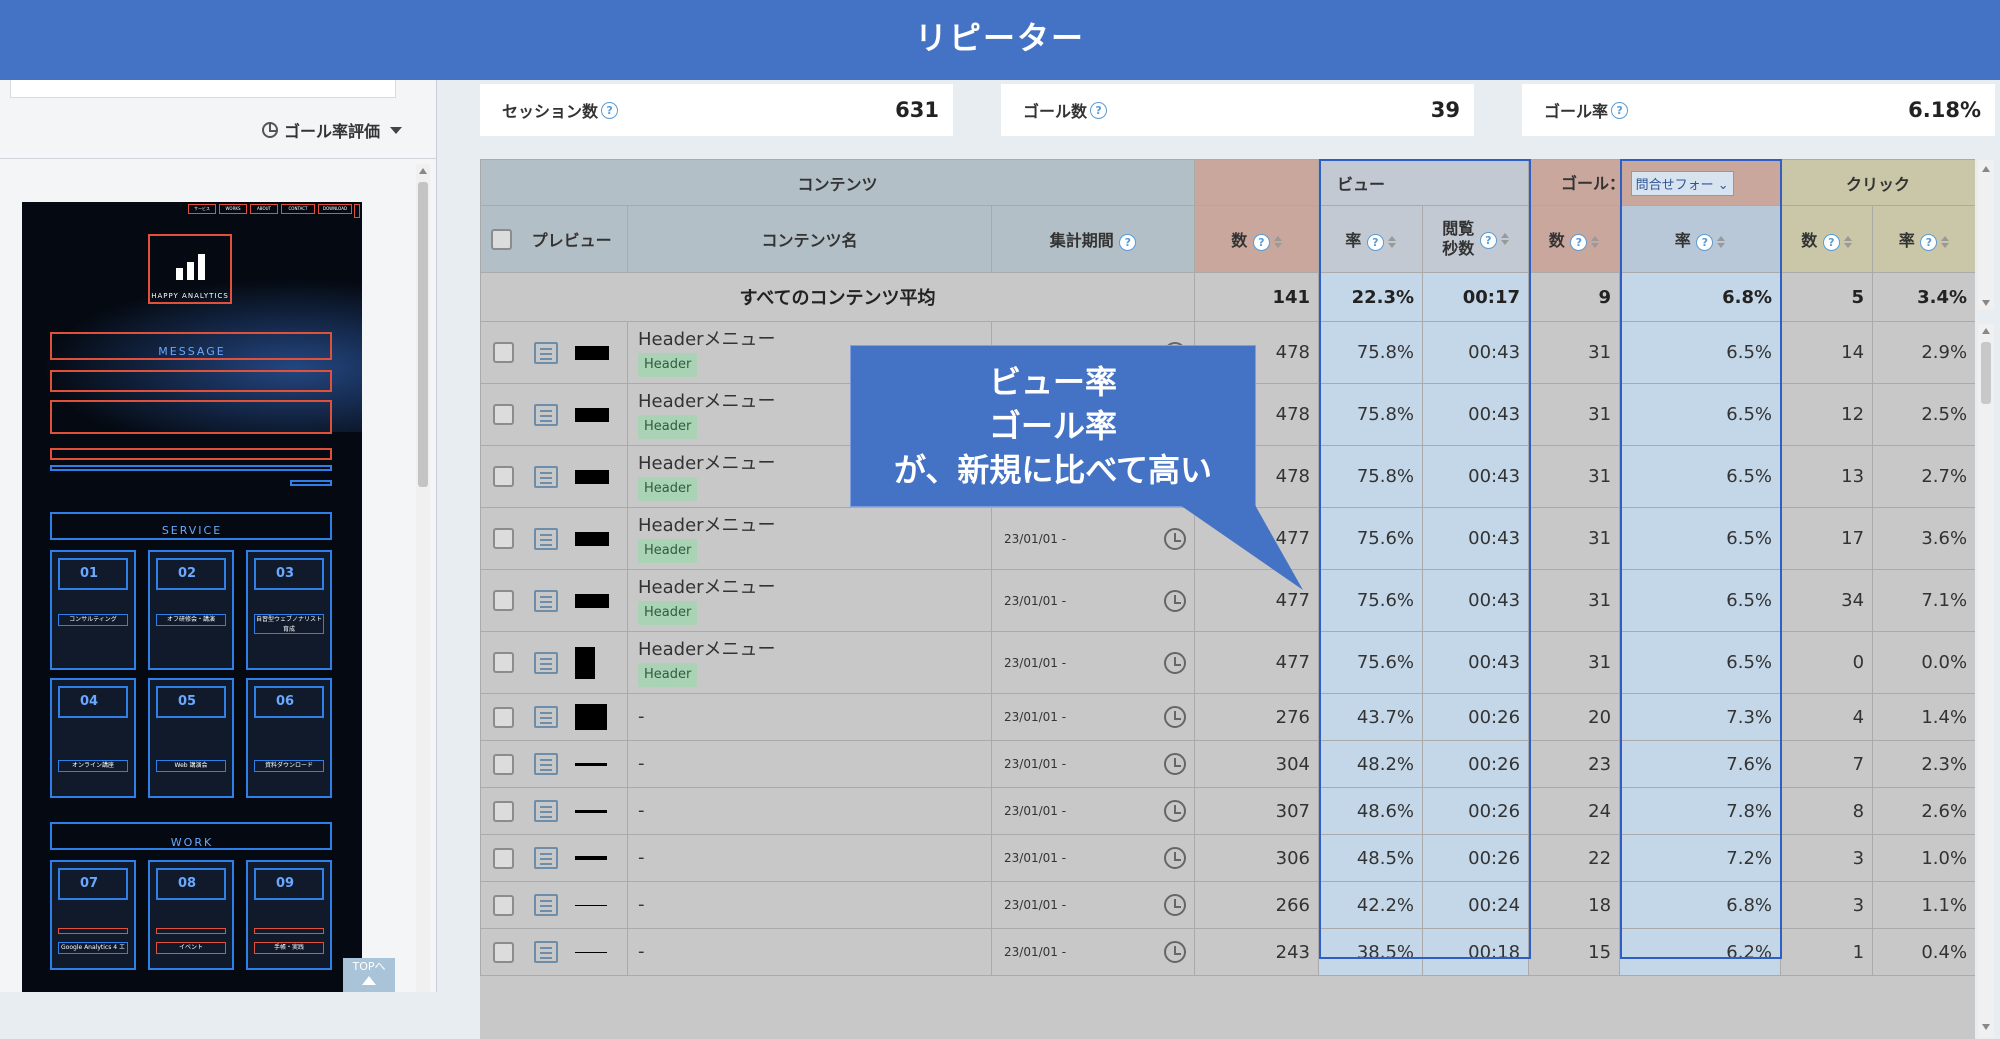  What do you see at coordinates (190, 269) in the screenshot?
I see `preview-logo: HAPPY ANALYTICS` at bounding box center [190, 269].